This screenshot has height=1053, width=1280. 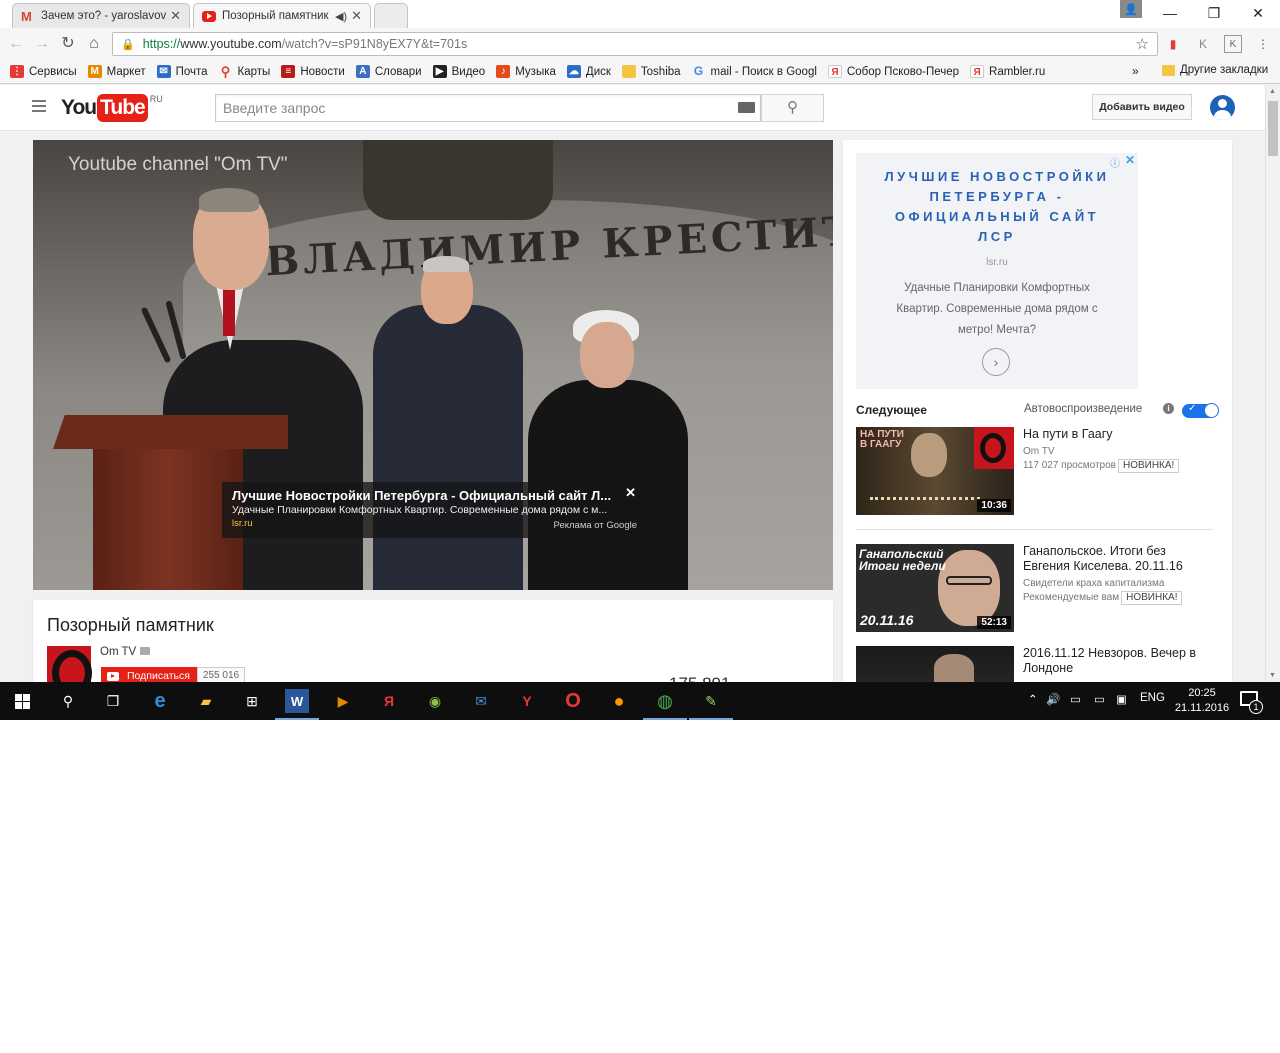 What do you see at coordinates (1272, 383) in the screenshot?
I see `page-scrollbar: ▲ ▼` at bounding box center [1272, 383].